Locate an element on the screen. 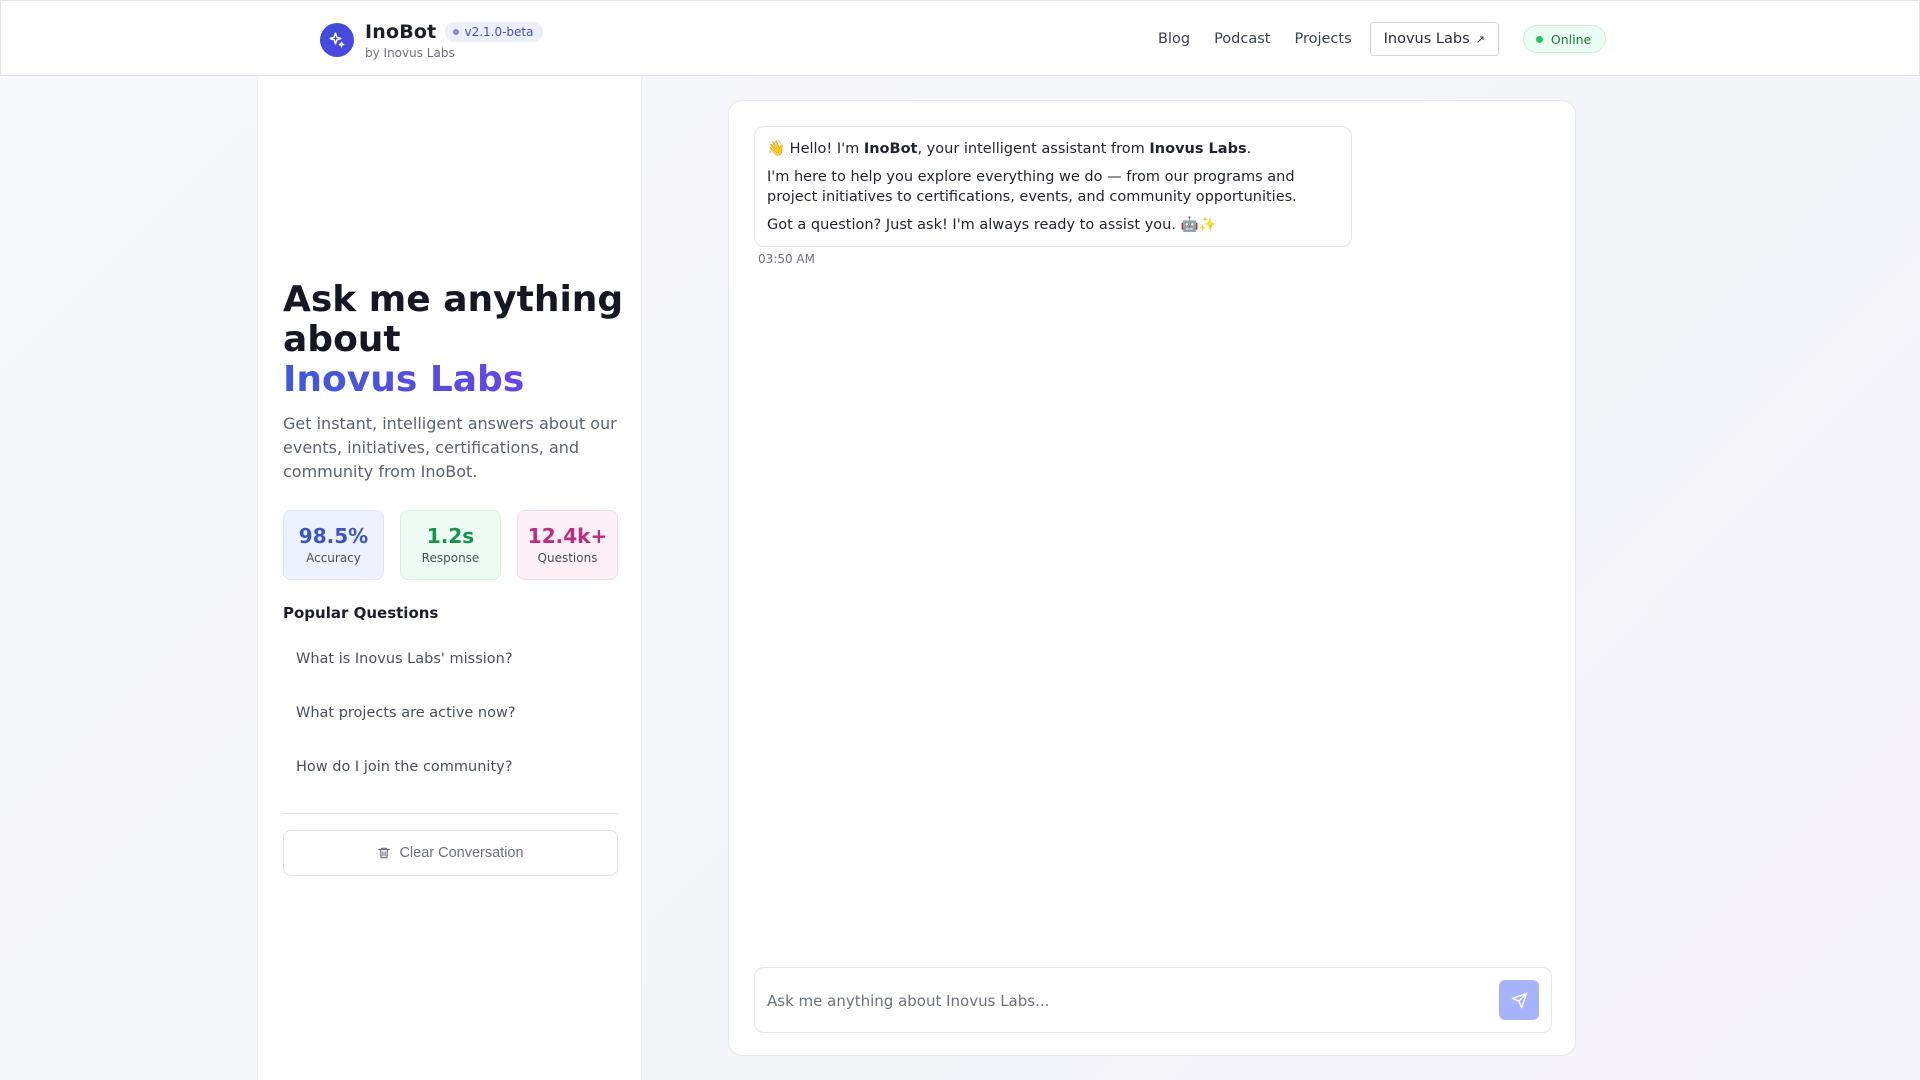 The height and width of the screenshot is (1080, 1920). hero-title-line1: Ask me anything is located at coordinates (453, 299).